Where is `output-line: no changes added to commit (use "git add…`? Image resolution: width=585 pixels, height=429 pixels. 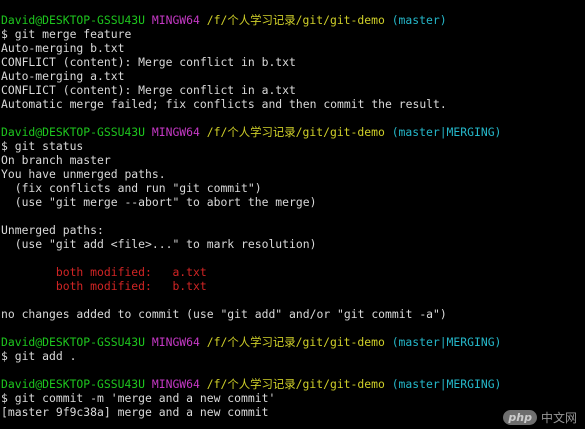
output-line: no changes added to commit (use "git add… is located at coordinates (224, 314).